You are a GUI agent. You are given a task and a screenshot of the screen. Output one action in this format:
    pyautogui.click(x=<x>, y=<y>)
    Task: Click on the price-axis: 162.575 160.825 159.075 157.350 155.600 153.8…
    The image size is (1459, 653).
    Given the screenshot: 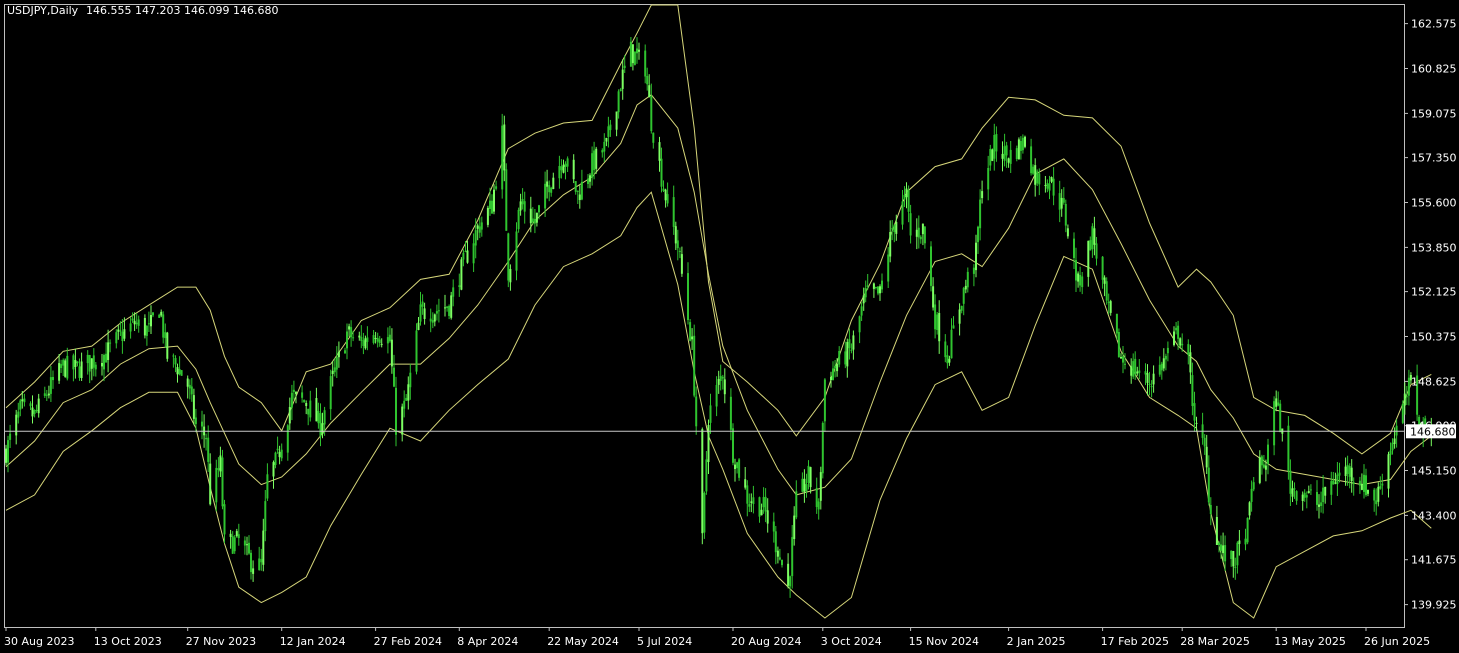 What is the action you would take?
    pyautogui.click(x=1430, y=315)
    